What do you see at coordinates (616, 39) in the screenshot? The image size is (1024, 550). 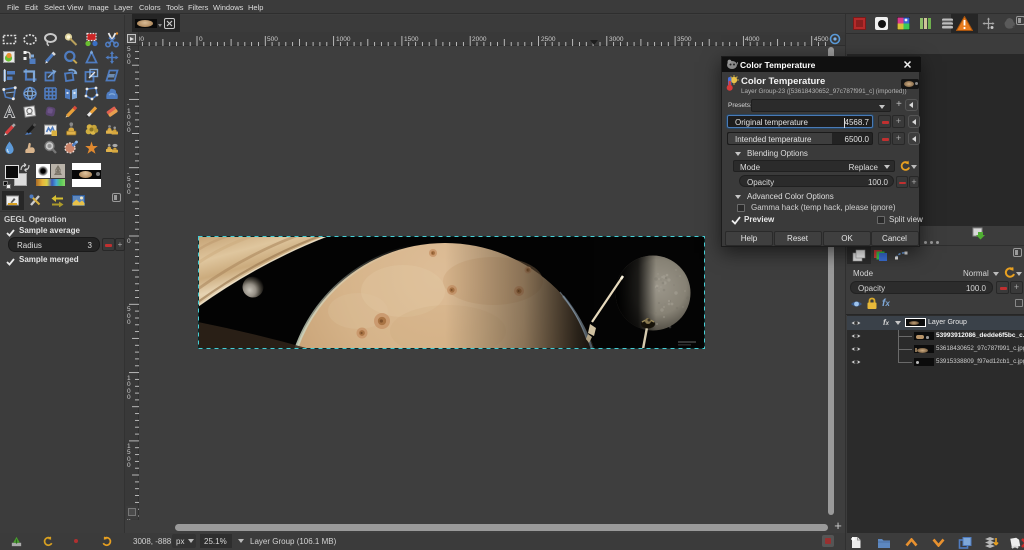 I see `svg-text: 3000` at bounding box center [616, 39].